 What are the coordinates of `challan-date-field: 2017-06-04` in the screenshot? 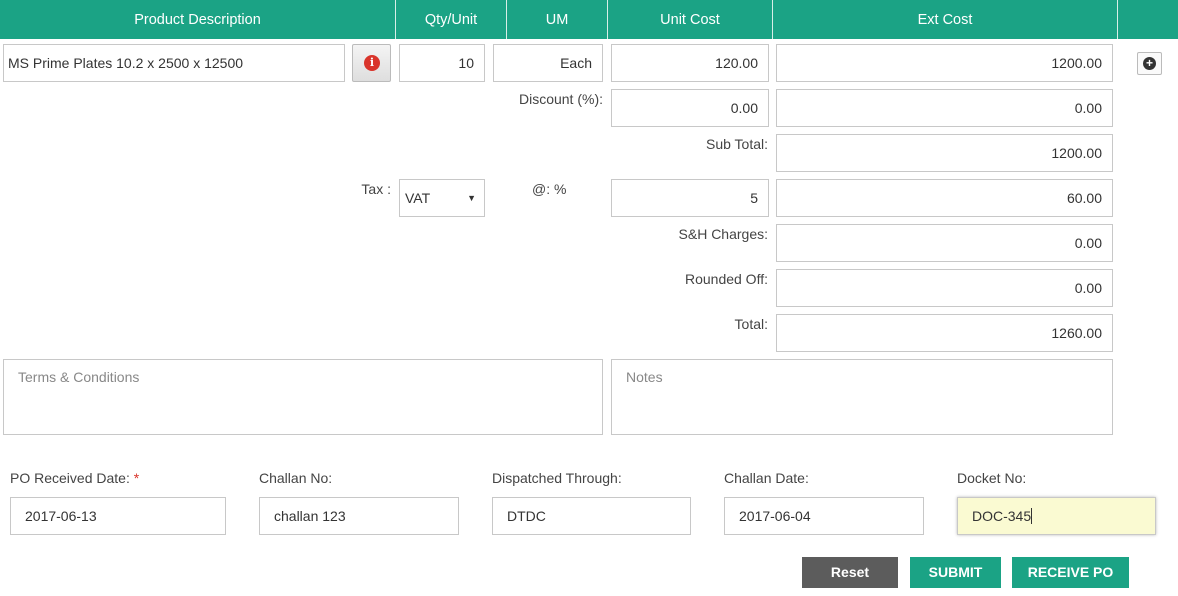 It's located at (824, 516).